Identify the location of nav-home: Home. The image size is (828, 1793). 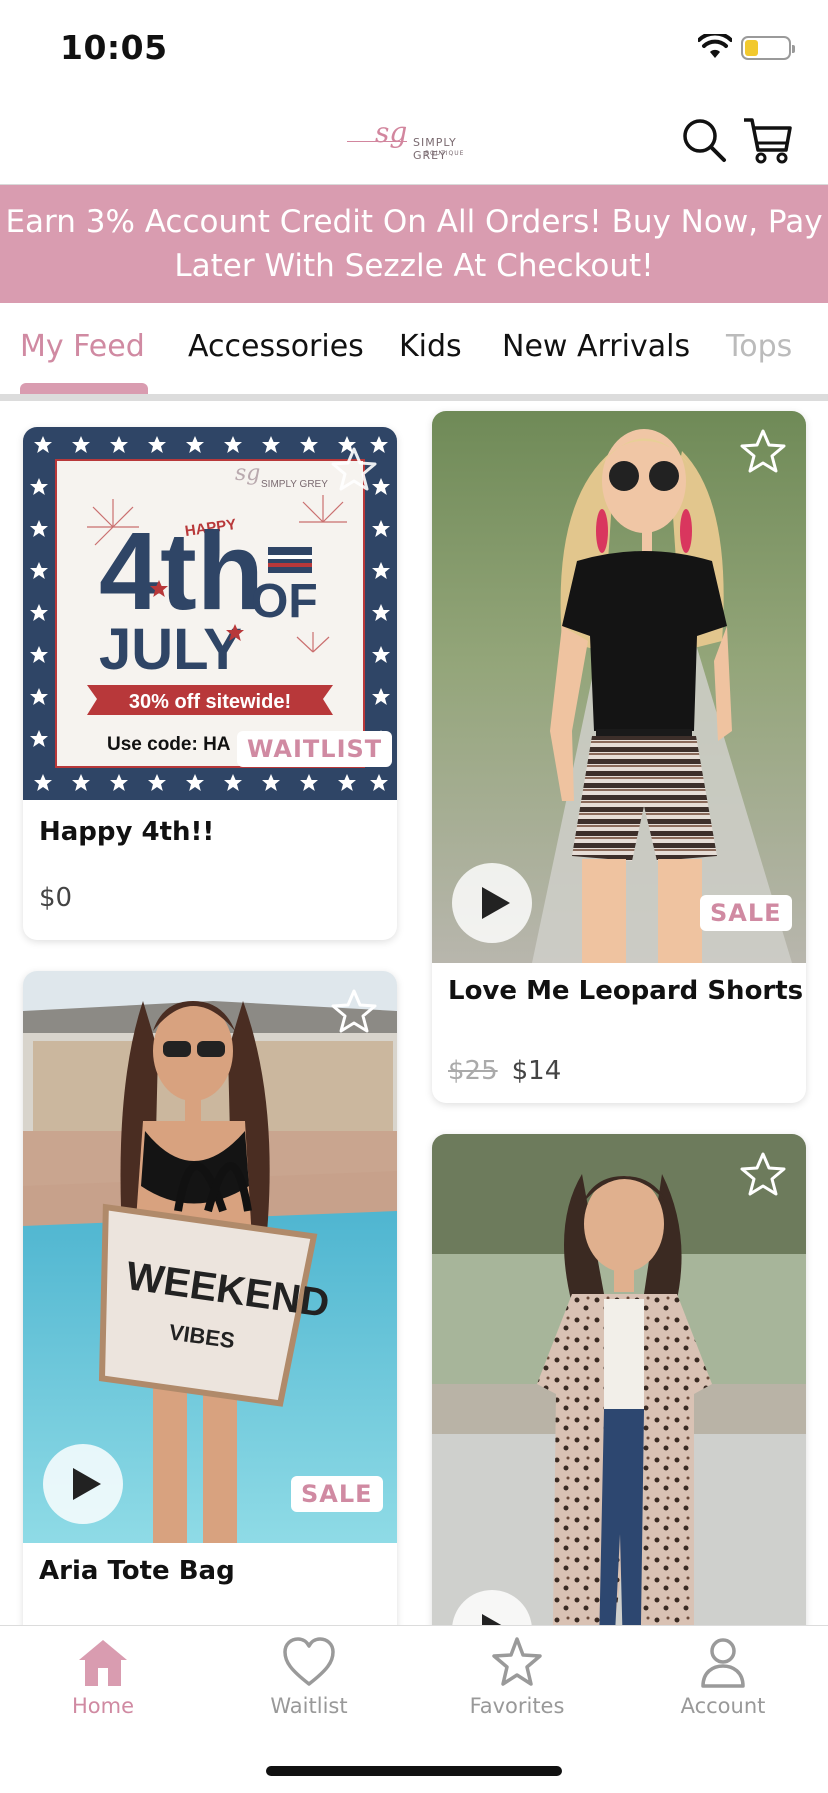
(103, 1677).